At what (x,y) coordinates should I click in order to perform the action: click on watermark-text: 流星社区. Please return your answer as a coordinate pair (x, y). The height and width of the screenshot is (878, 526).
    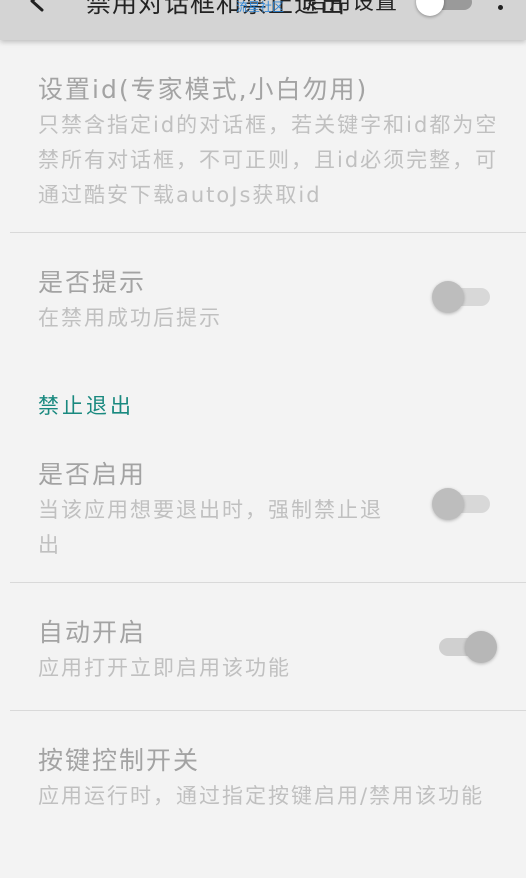
    Looking at the image, I should click on (260, 7).